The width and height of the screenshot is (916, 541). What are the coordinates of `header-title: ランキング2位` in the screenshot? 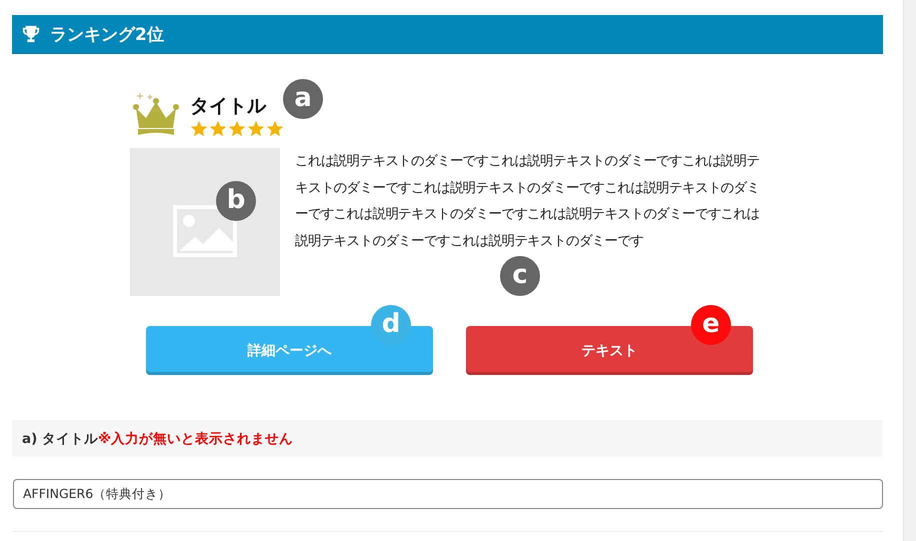 It's located at (107, 35).